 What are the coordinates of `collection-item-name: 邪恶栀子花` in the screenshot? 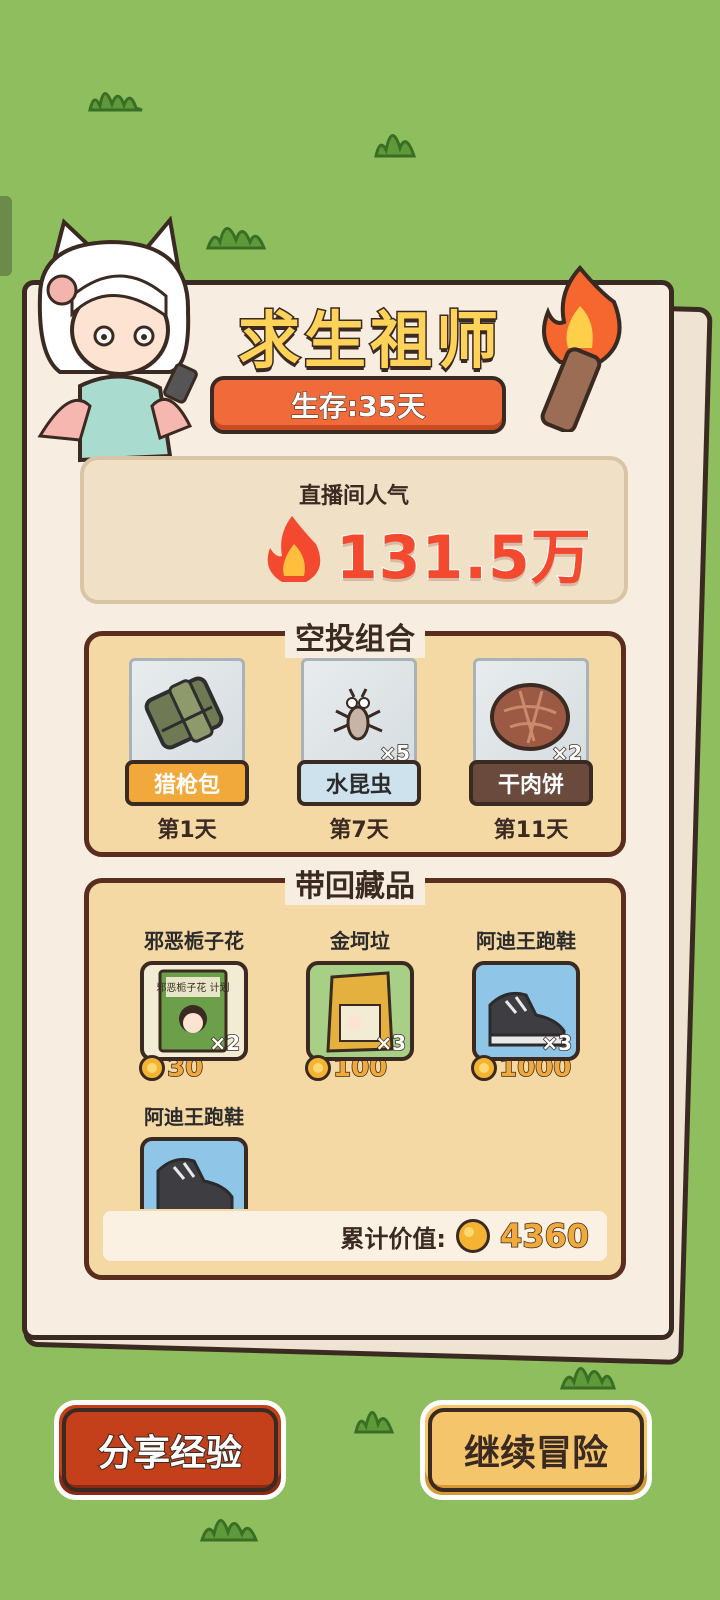 It's located at (194, 941).